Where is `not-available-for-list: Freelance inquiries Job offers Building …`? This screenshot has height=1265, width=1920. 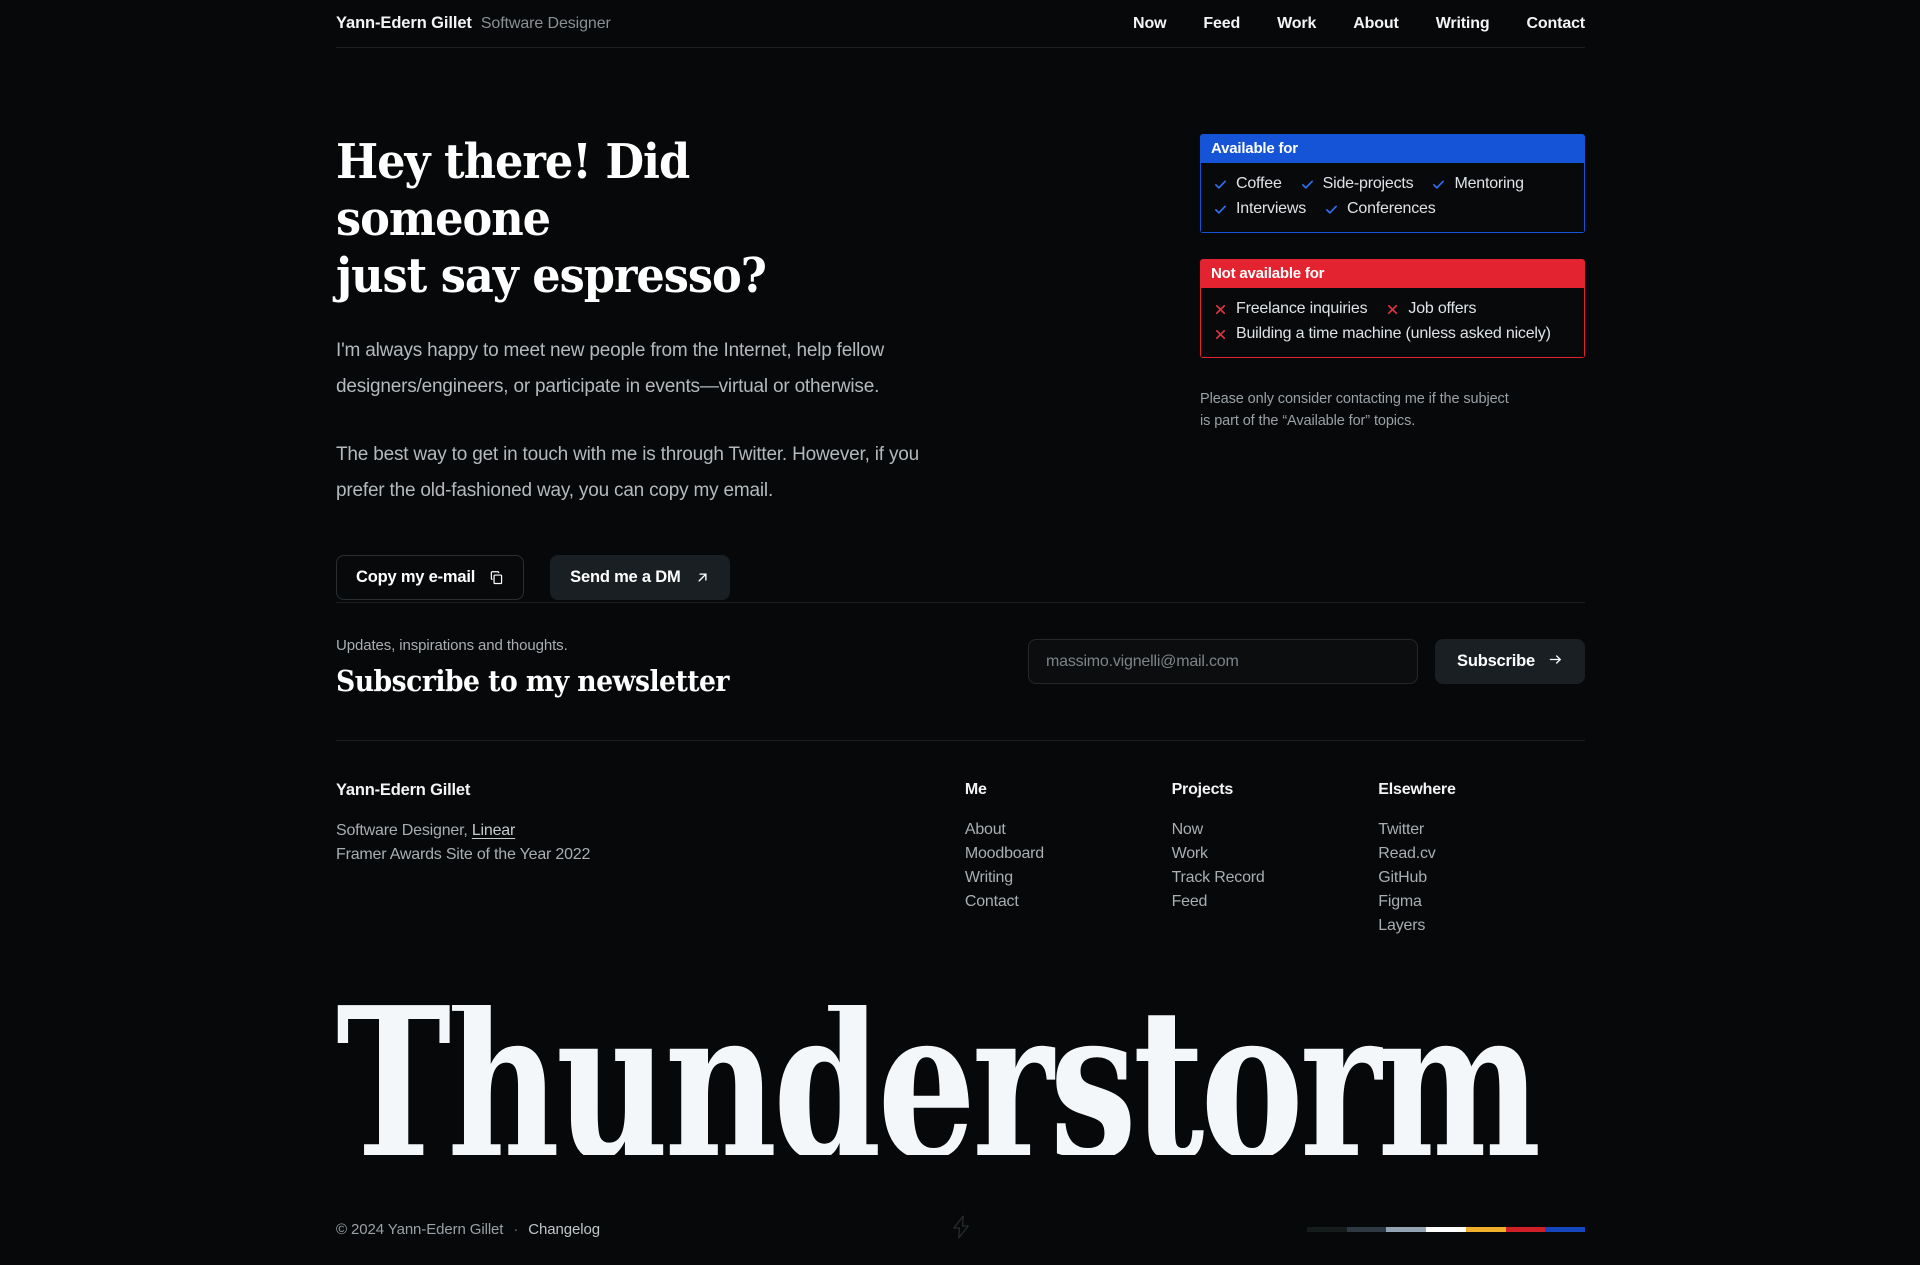
not-available-for-list: Freelance inquiries Job offers Building … is located at coordinates (1392, 323).